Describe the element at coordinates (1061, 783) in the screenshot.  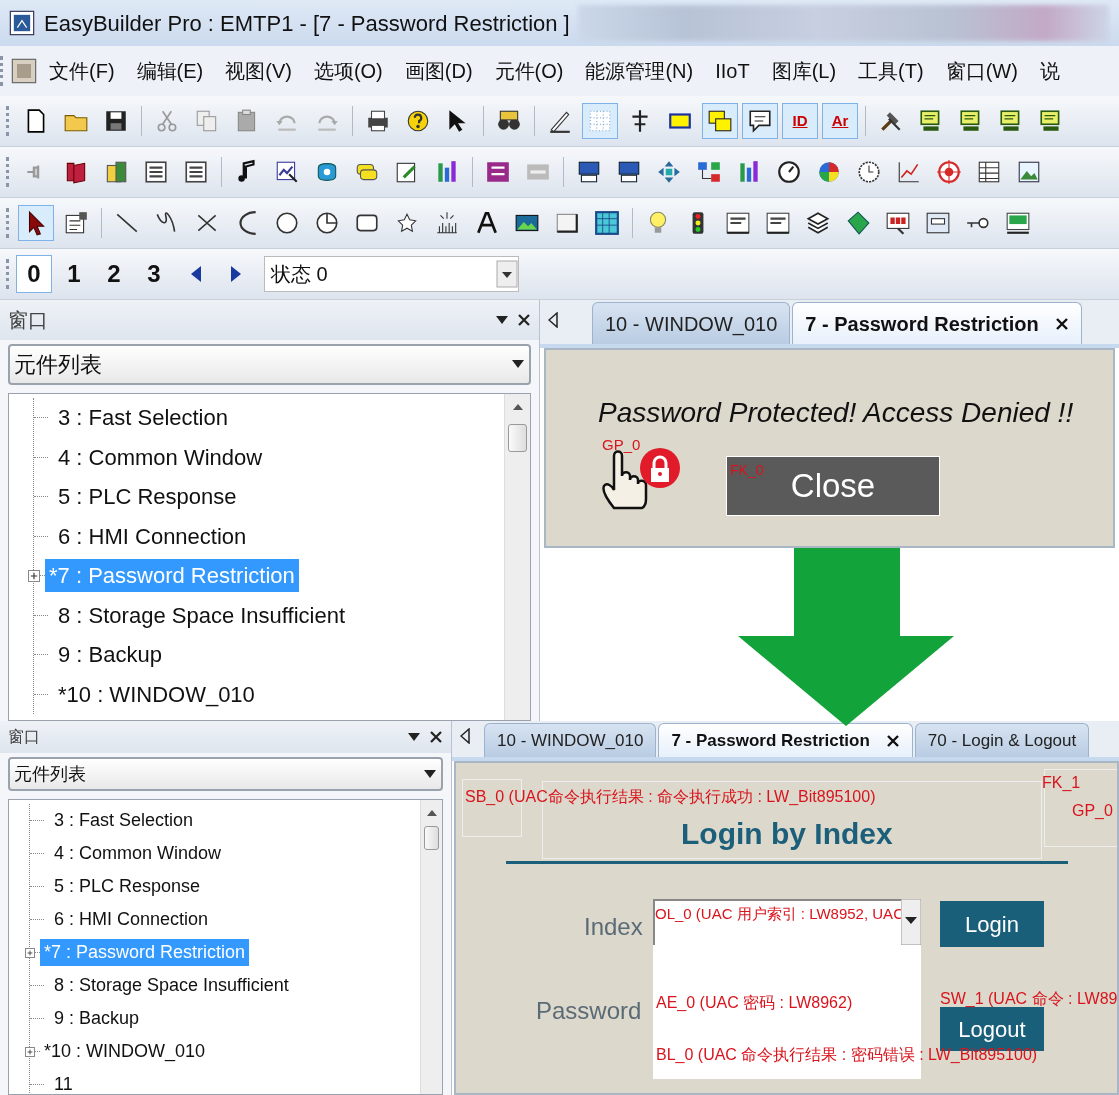
I see `object-tag: FK_1` at that location.